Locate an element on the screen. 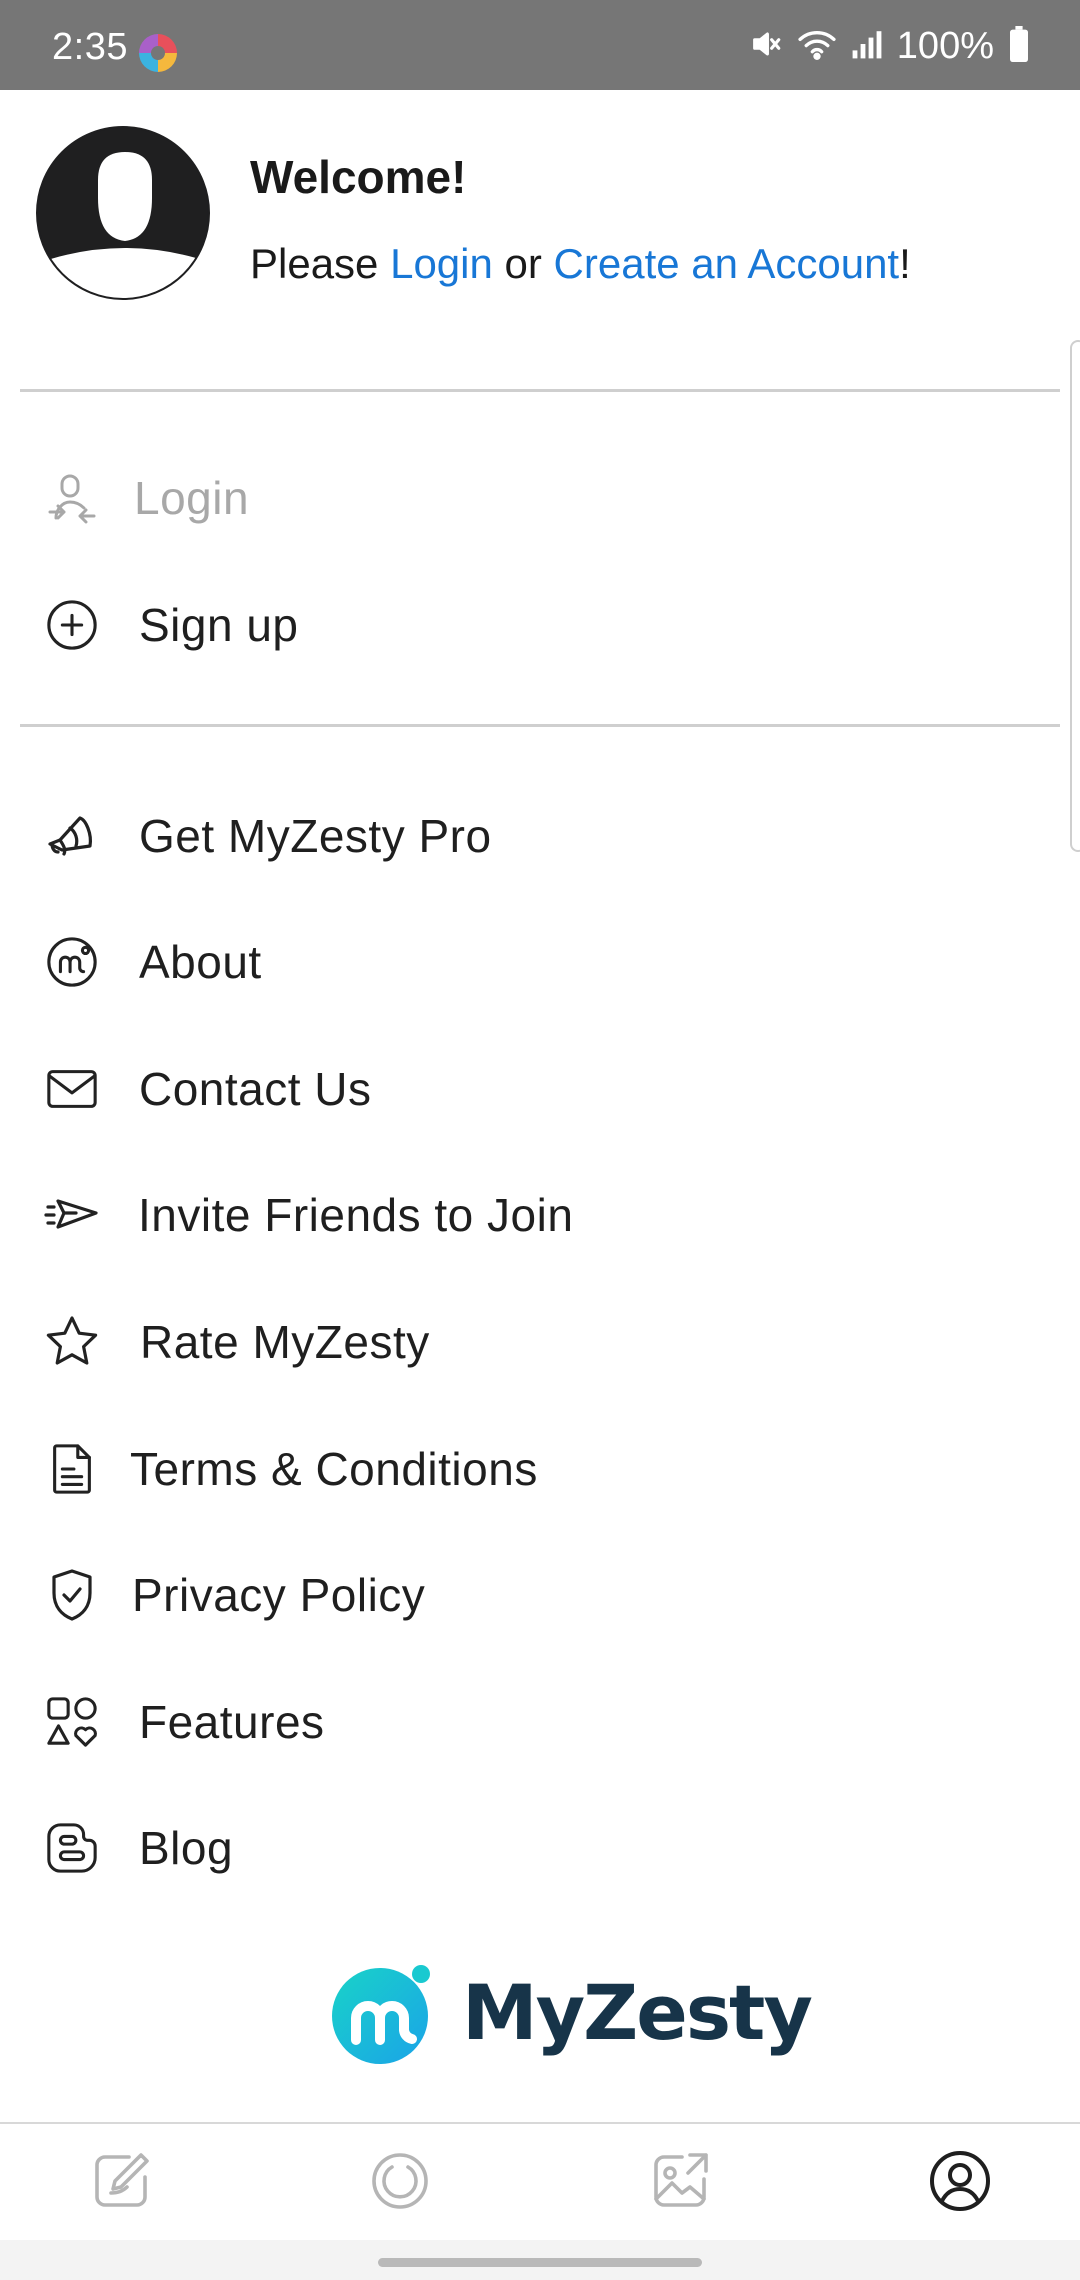 The width and height of the screenshot is (1080, 2280). menu-label-contact-us: Contact Us is located at coordinates (255, 1089).